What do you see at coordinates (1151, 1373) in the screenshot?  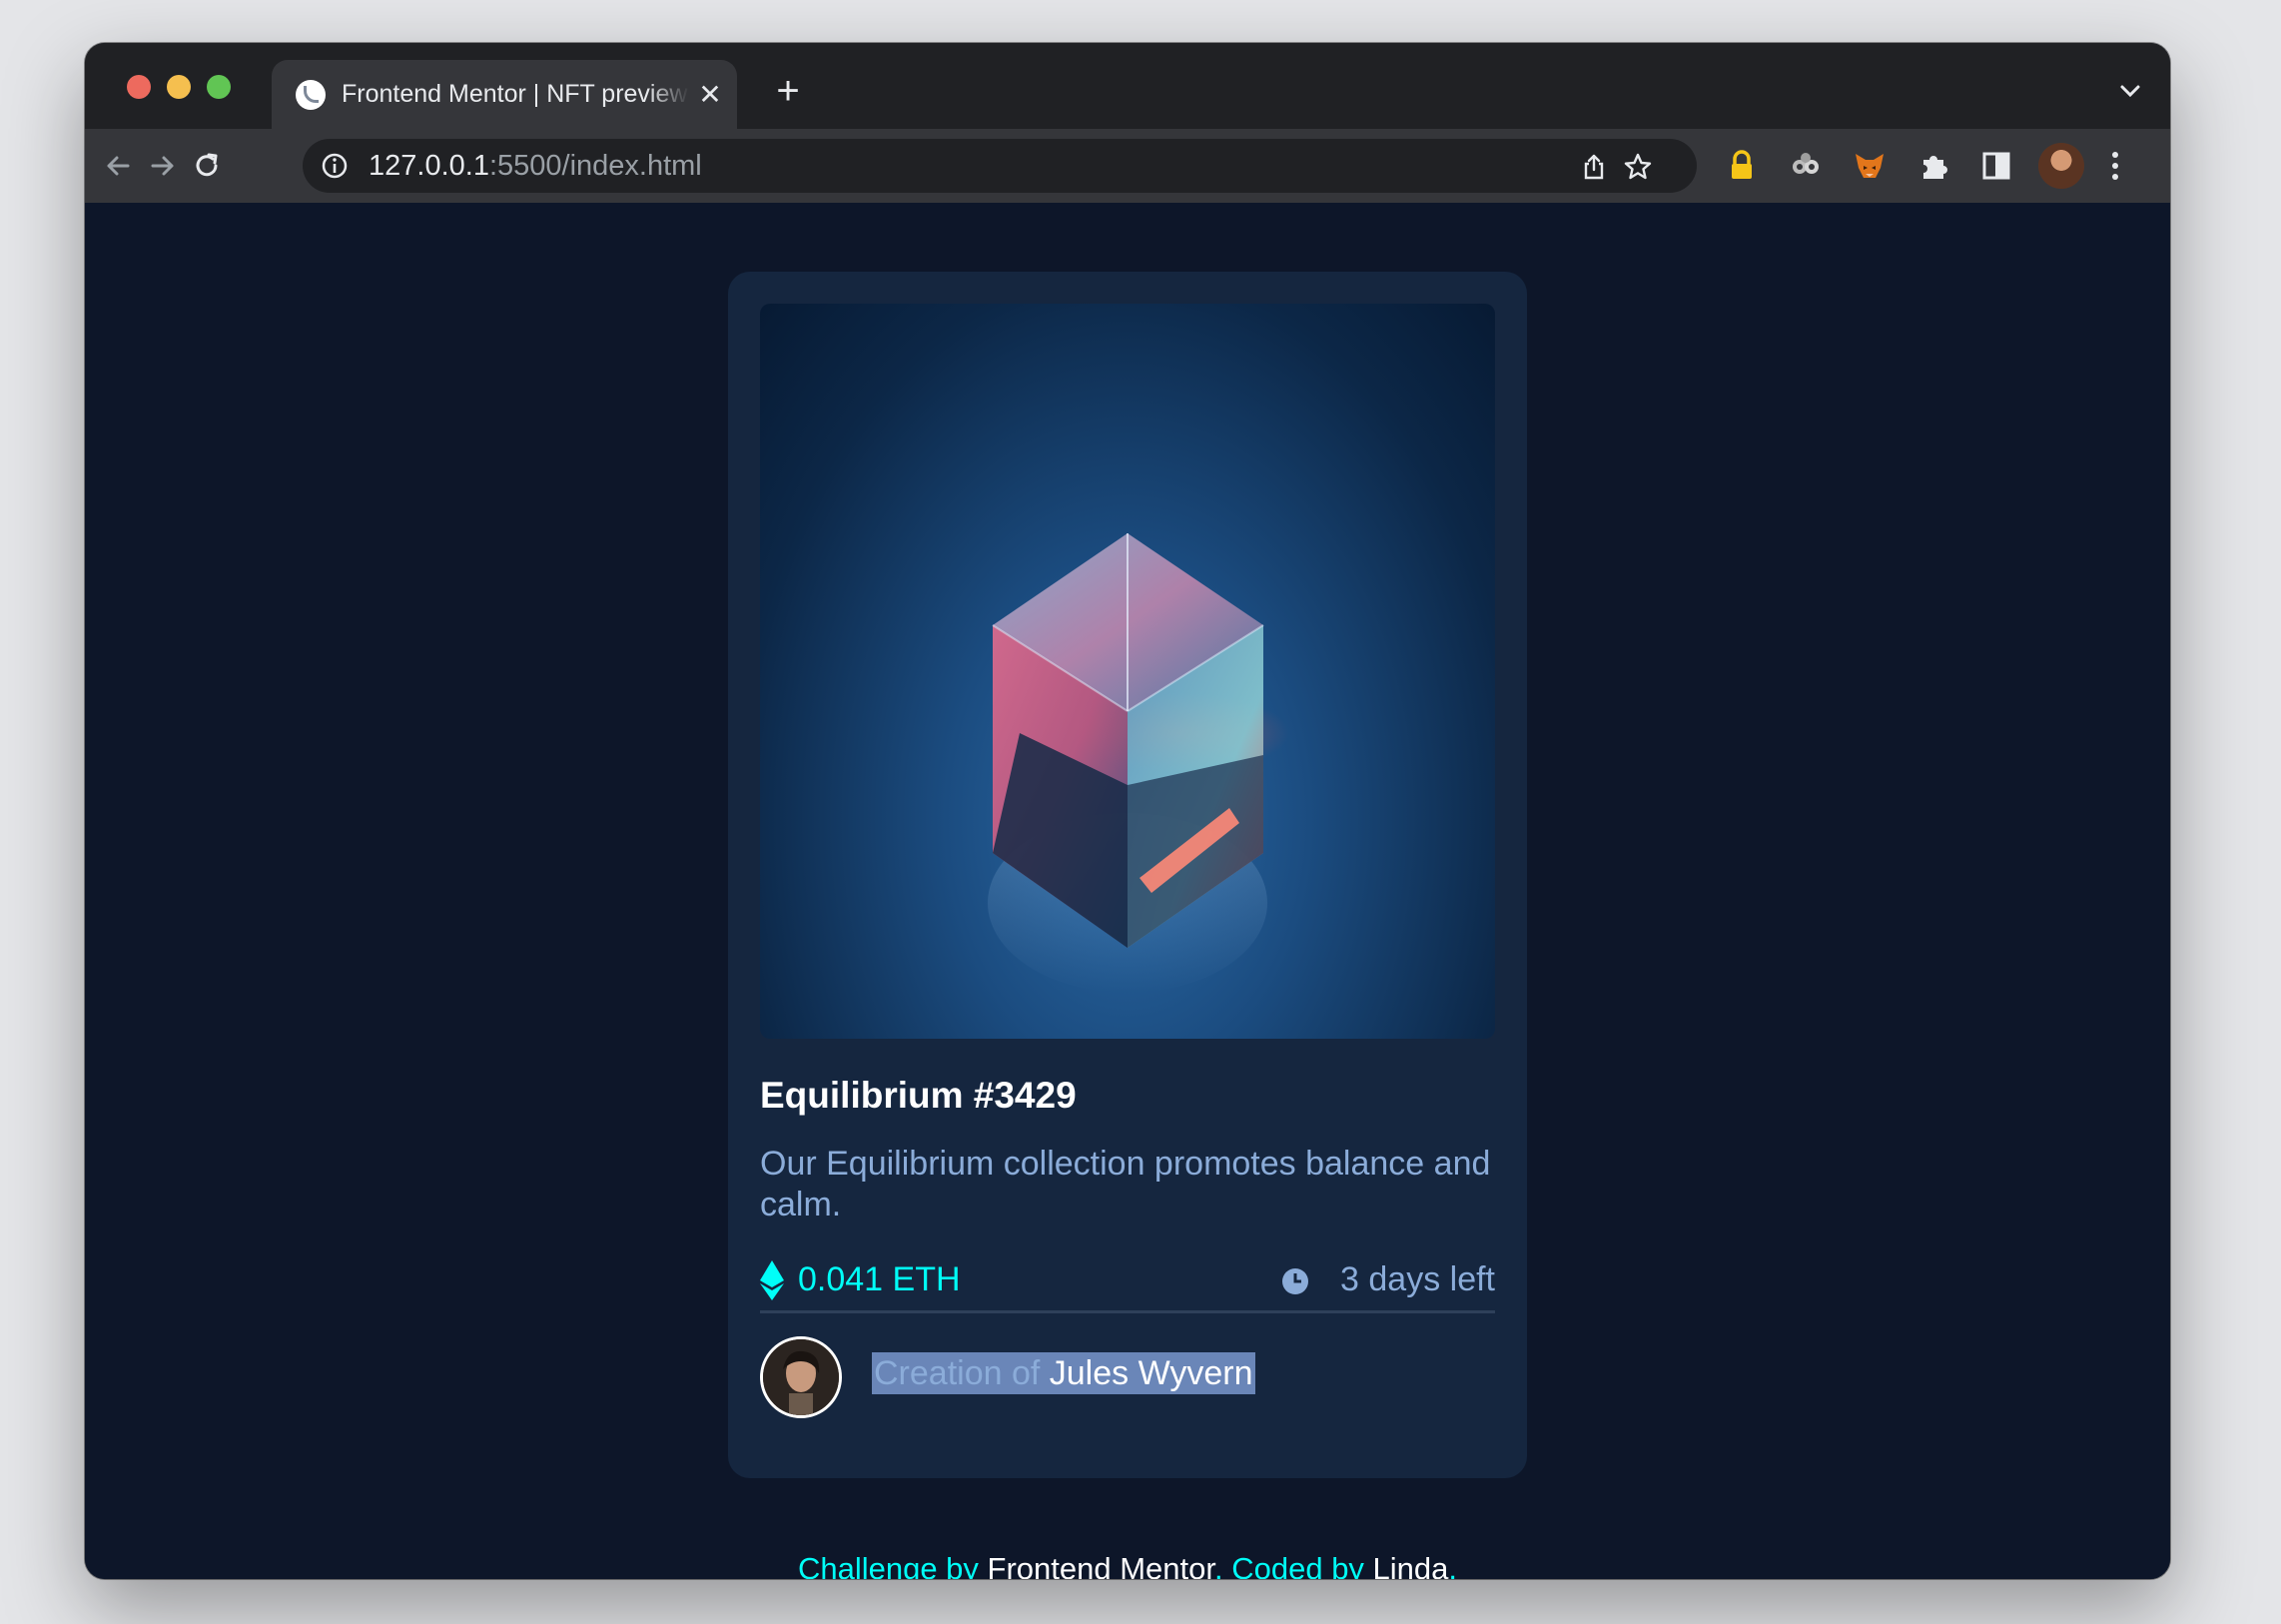 I see `creator-name-link: Jules Wyvern` at bounding box center [1151, 1373].